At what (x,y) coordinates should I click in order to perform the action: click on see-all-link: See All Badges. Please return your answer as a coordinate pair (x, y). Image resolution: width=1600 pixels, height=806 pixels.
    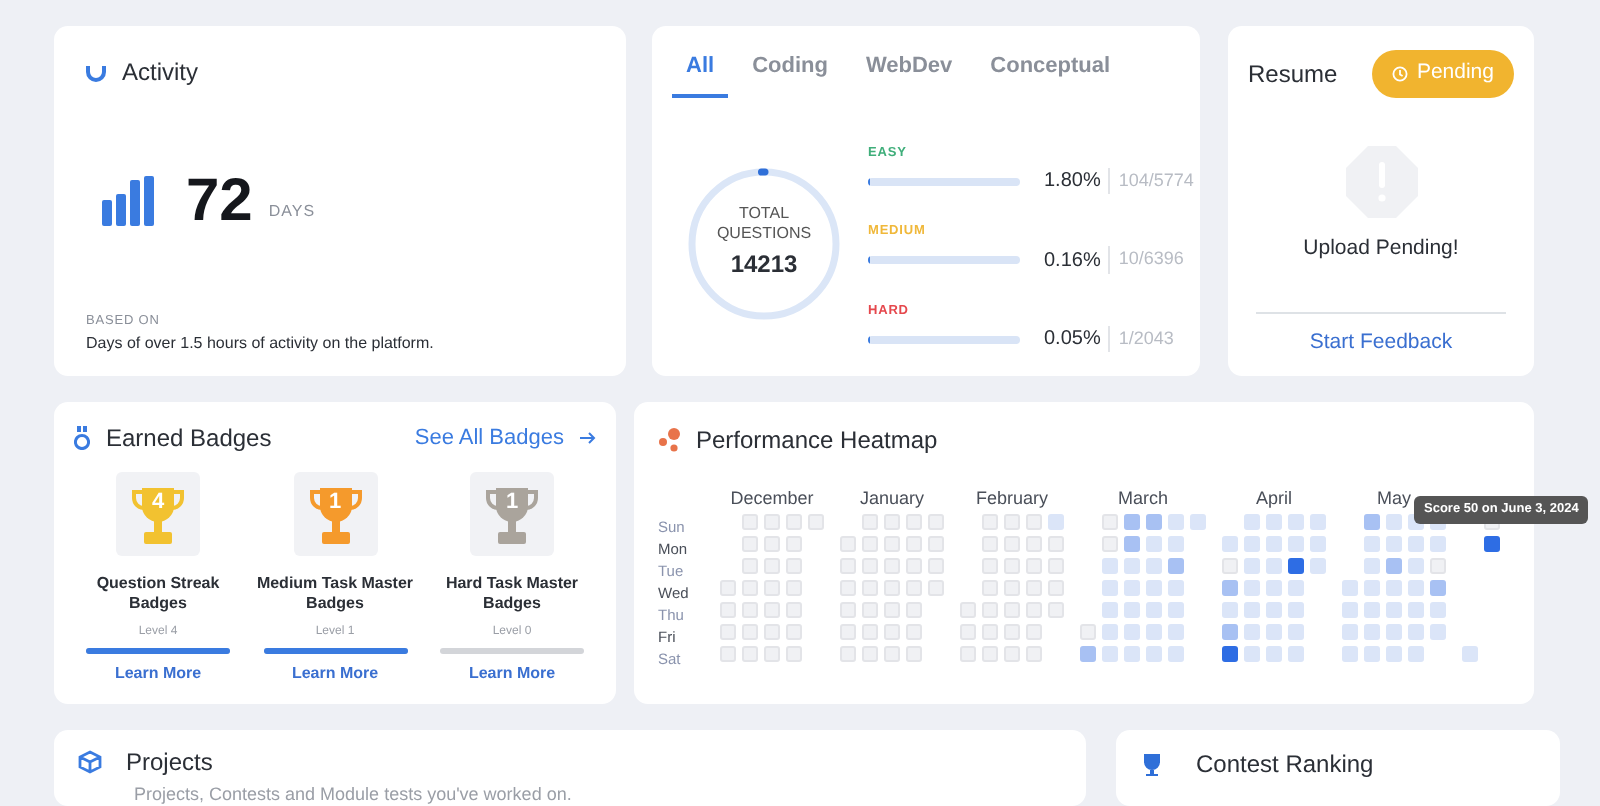
    Looking at the image, I should click on (505, 438).